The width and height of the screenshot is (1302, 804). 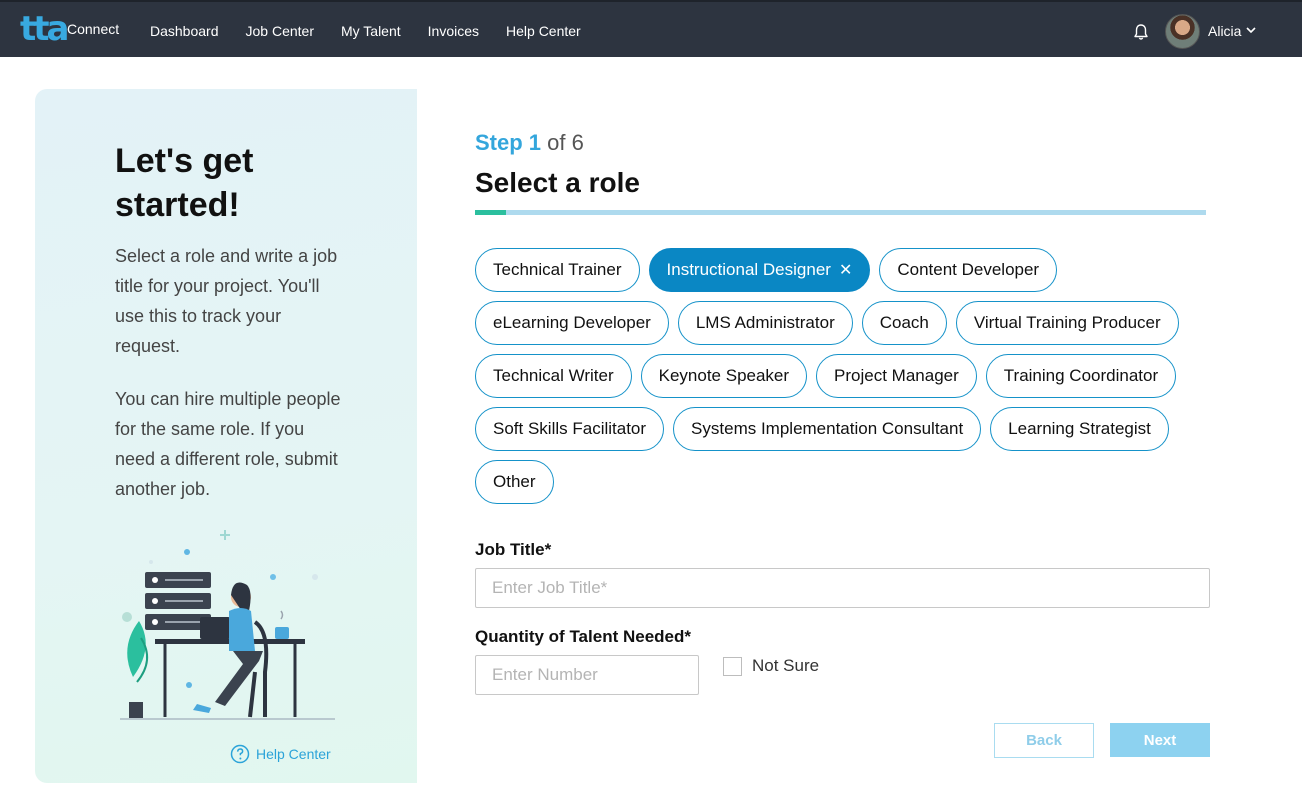 I want to click on role-chip-label: Virtual Training Producer, so click(x=1067, y=322).